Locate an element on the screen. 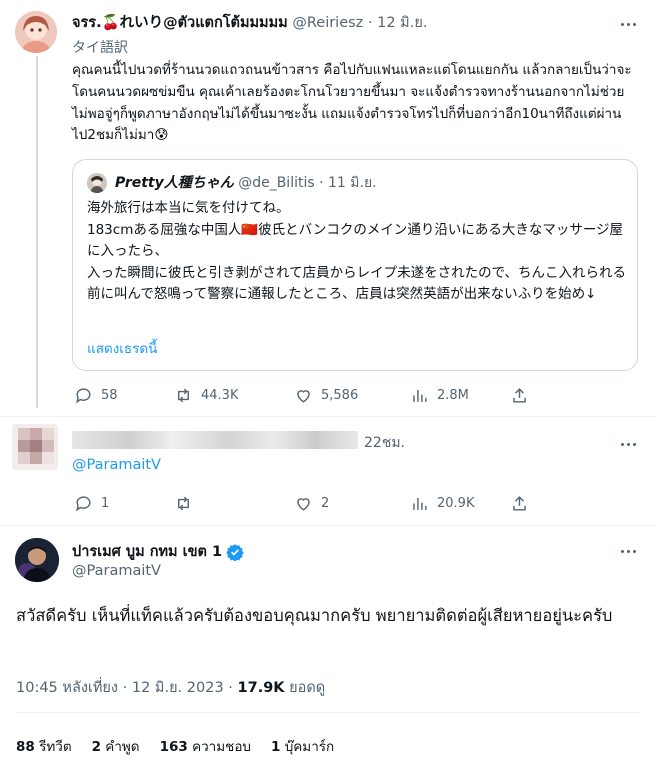 This screenshot has height=765, width=657. translate-label: タイ語訳 is located at coordinates (100, 47).